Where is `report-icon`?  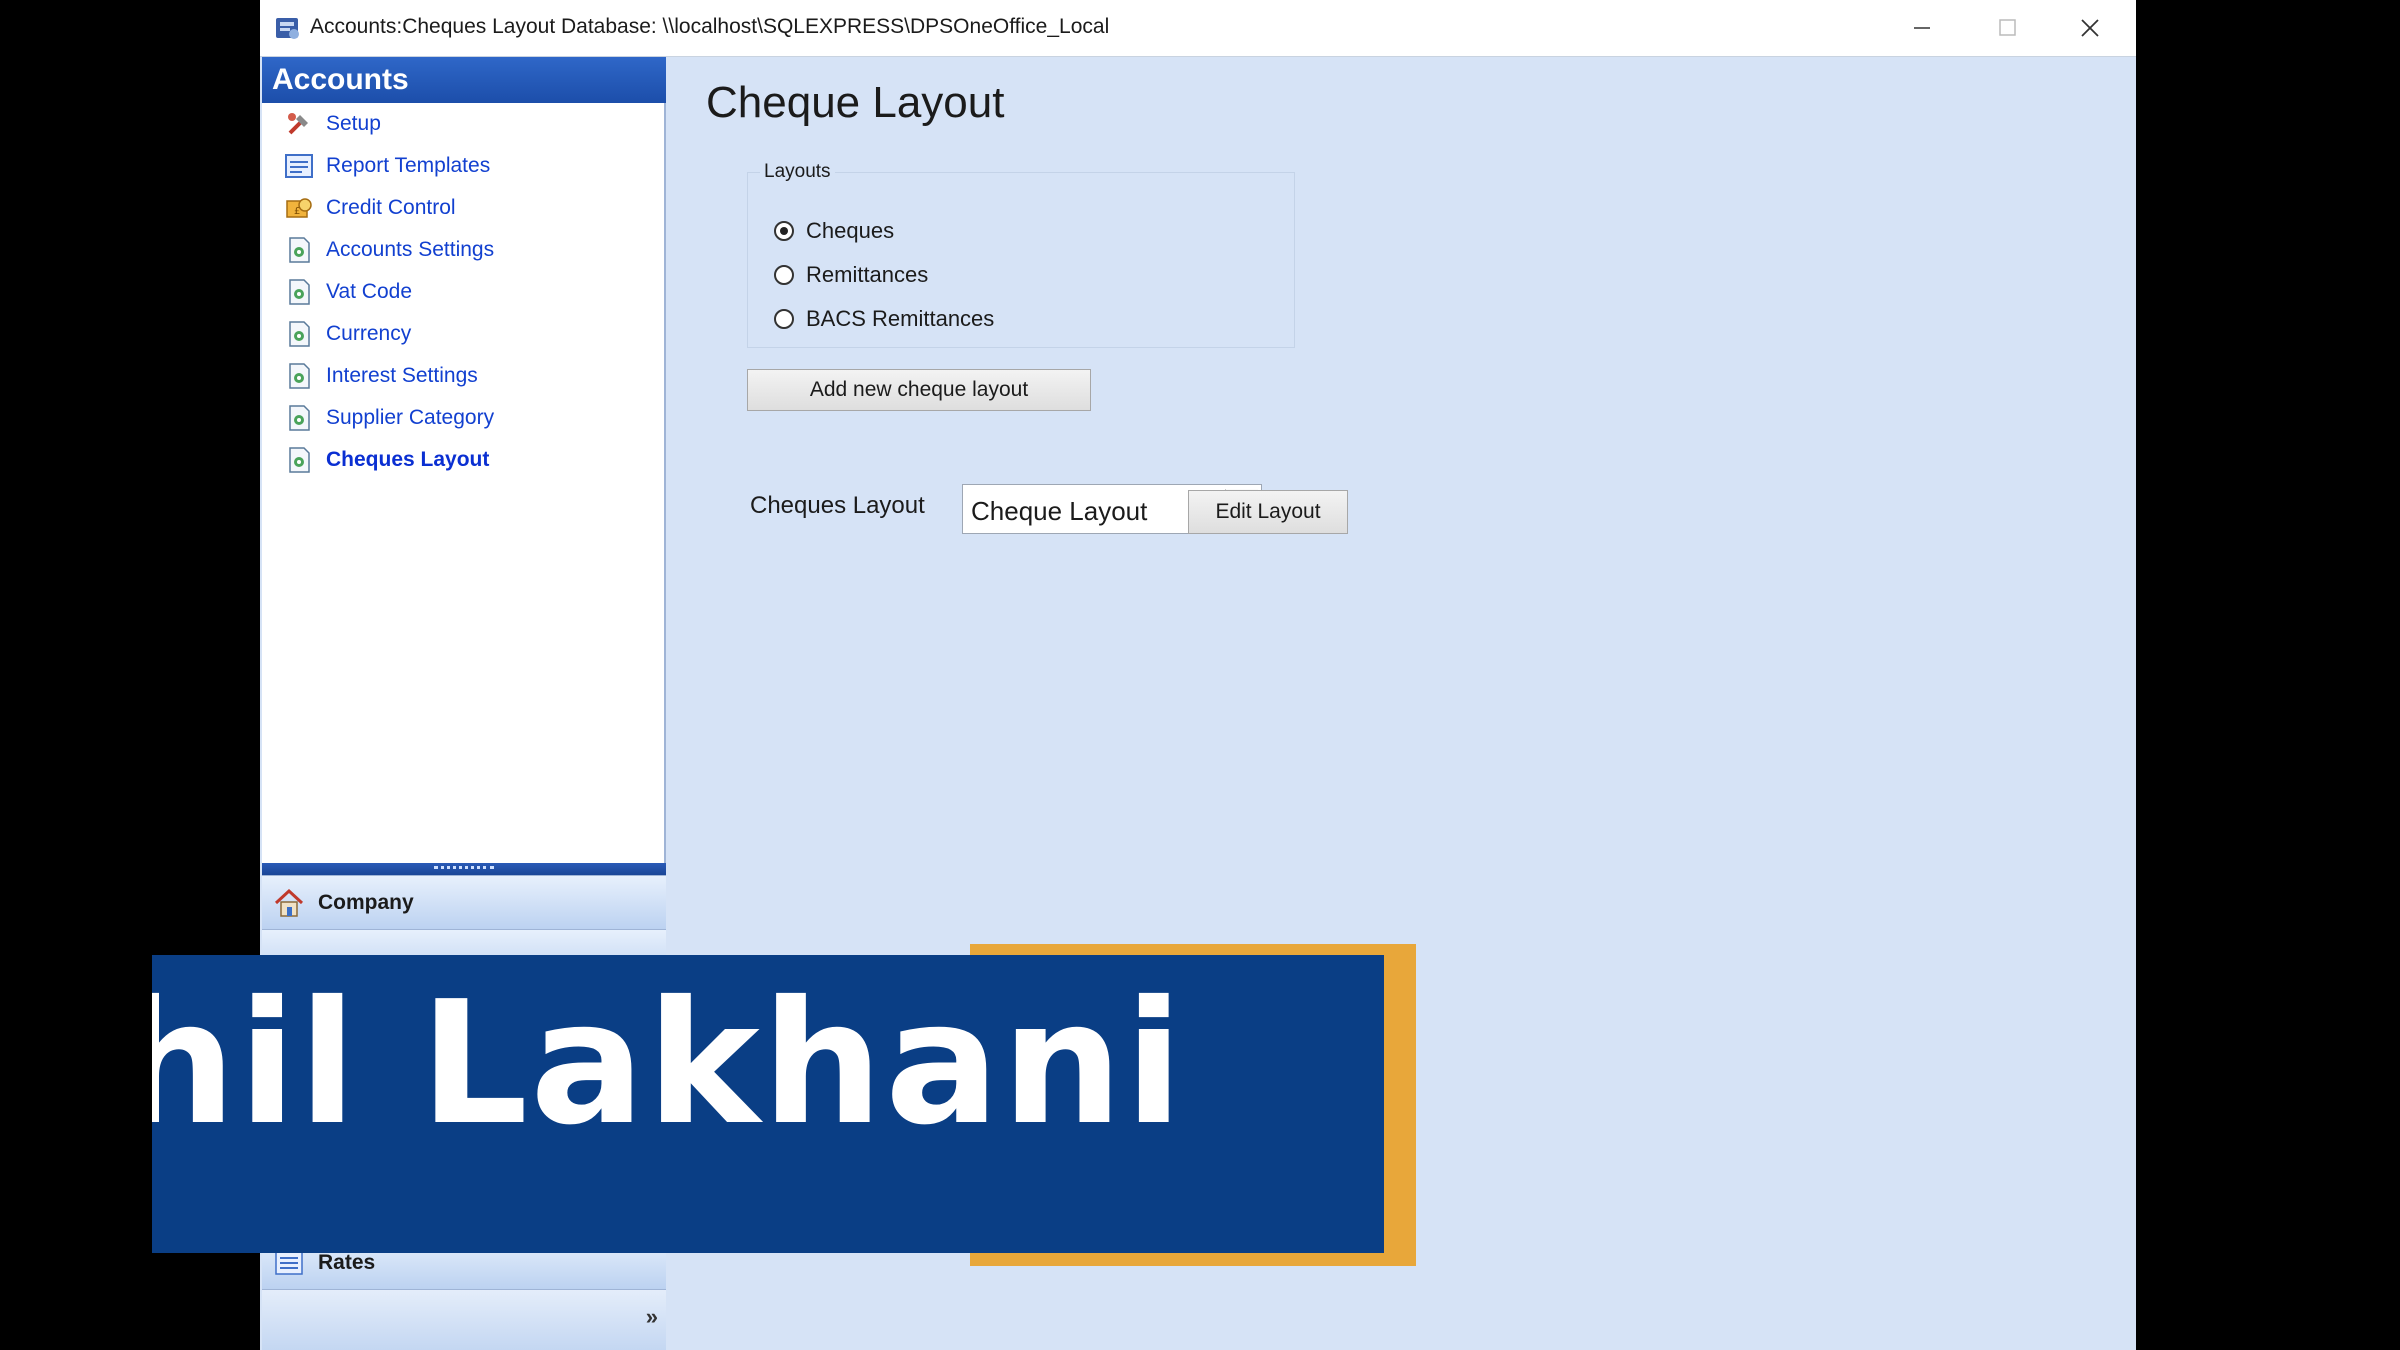
report-icon is located at coordinates (299, 166).